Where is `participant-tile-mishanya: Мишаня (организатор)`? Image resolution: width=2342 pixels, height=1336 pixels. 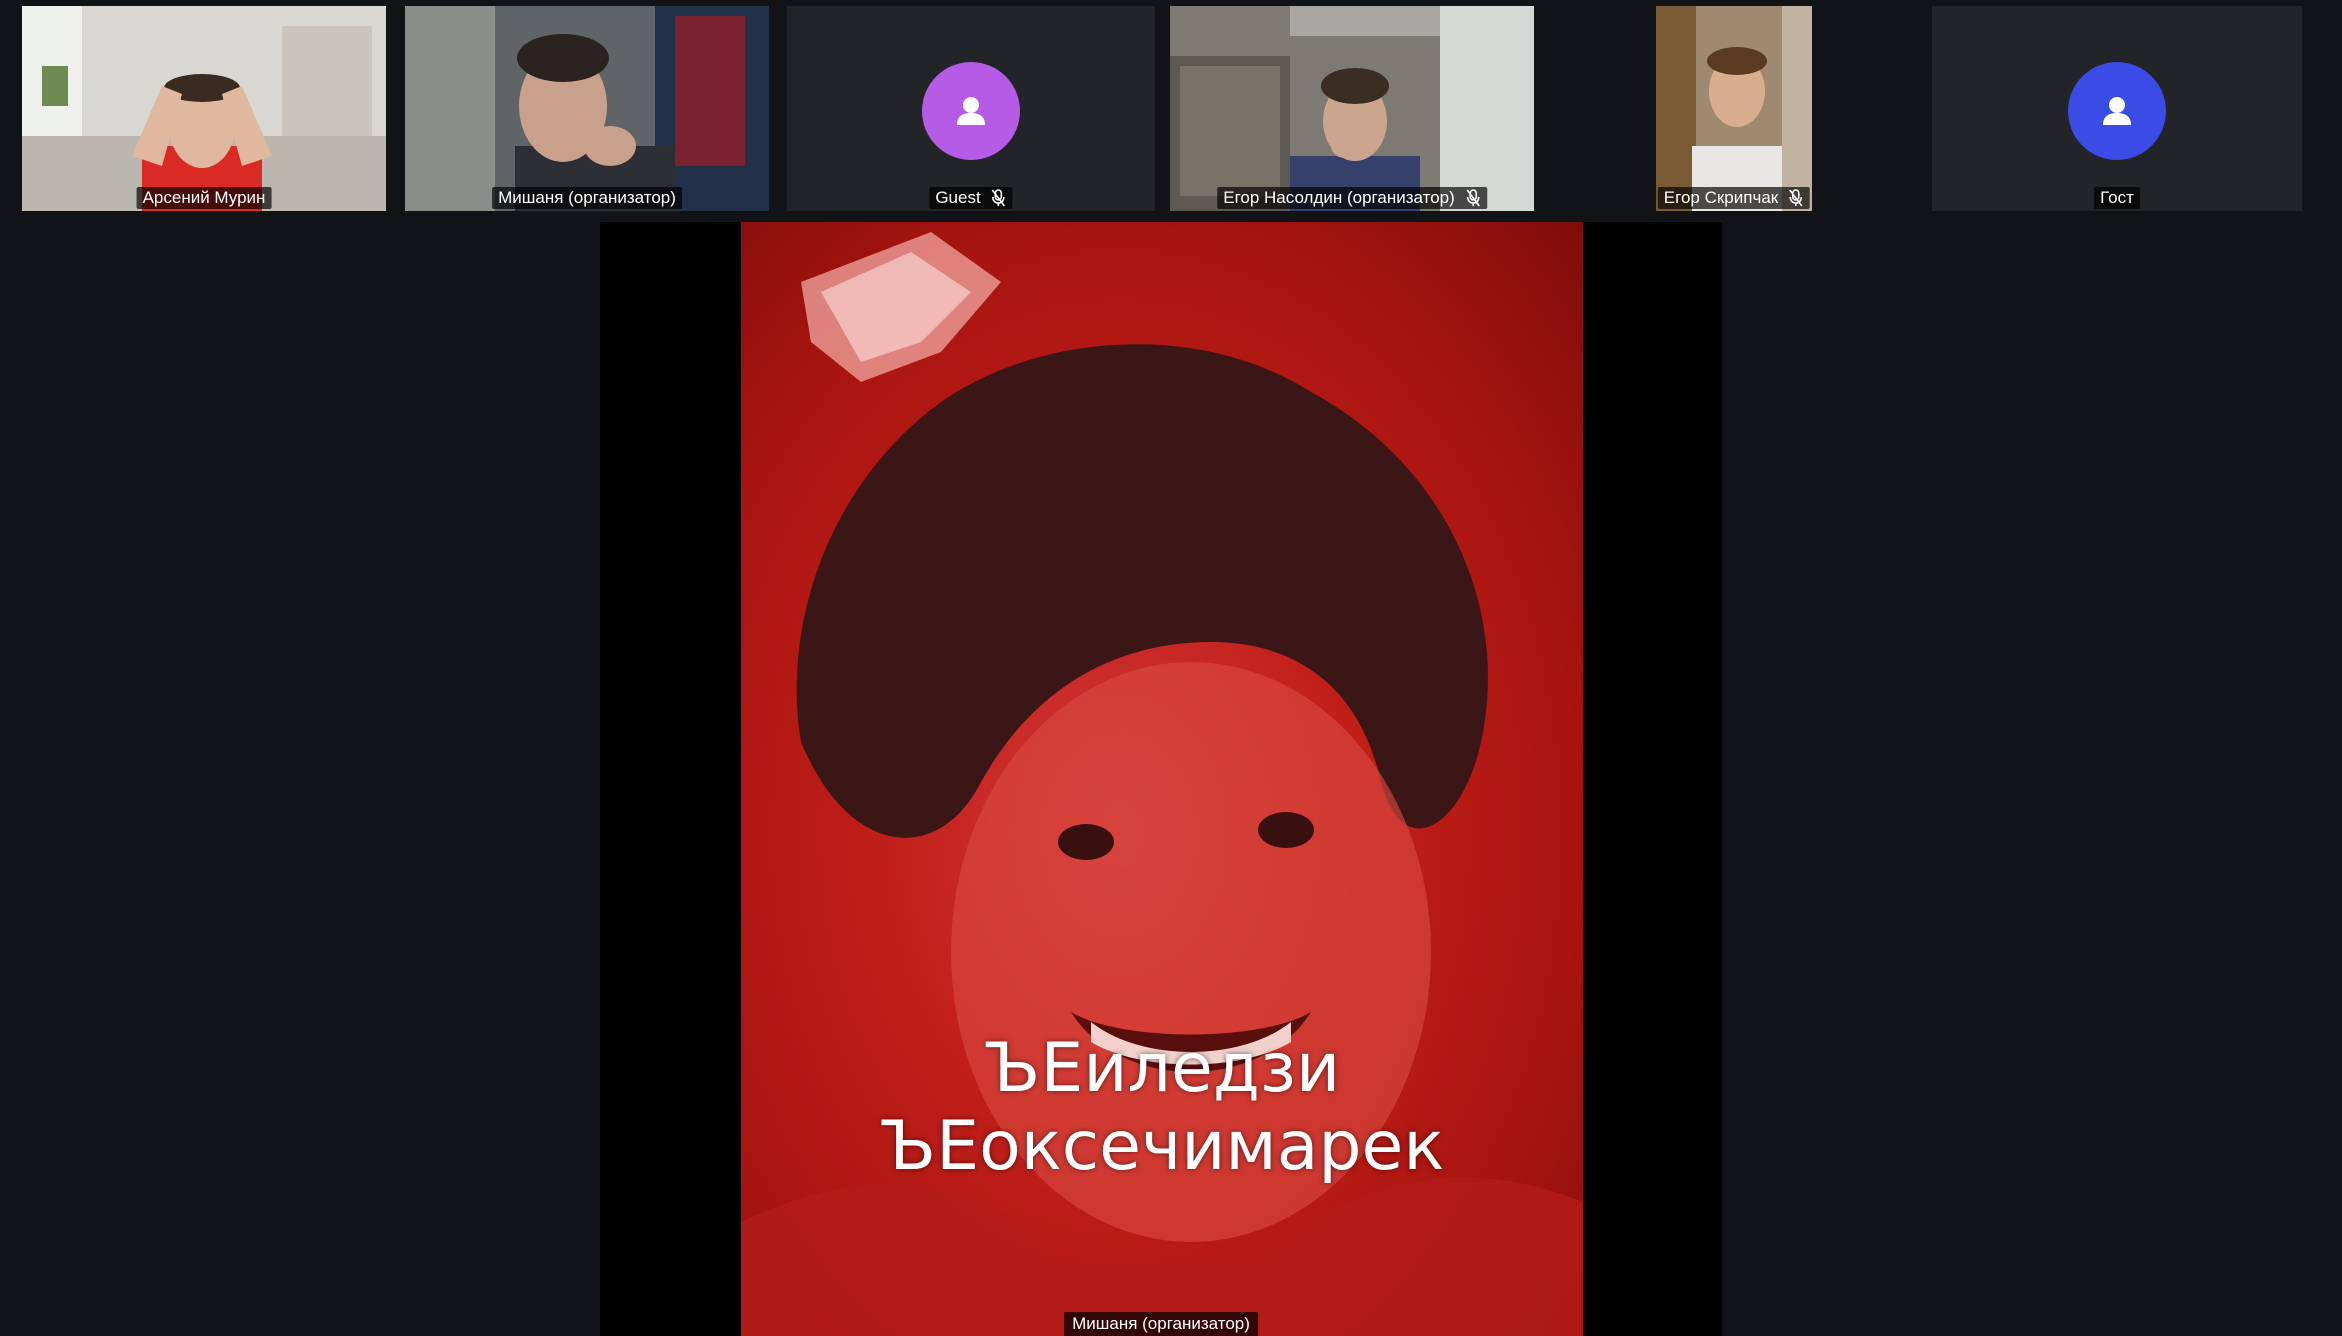 participant-tile-mishanya: Мишаня (организатор) is located at coordinates (587, 108).